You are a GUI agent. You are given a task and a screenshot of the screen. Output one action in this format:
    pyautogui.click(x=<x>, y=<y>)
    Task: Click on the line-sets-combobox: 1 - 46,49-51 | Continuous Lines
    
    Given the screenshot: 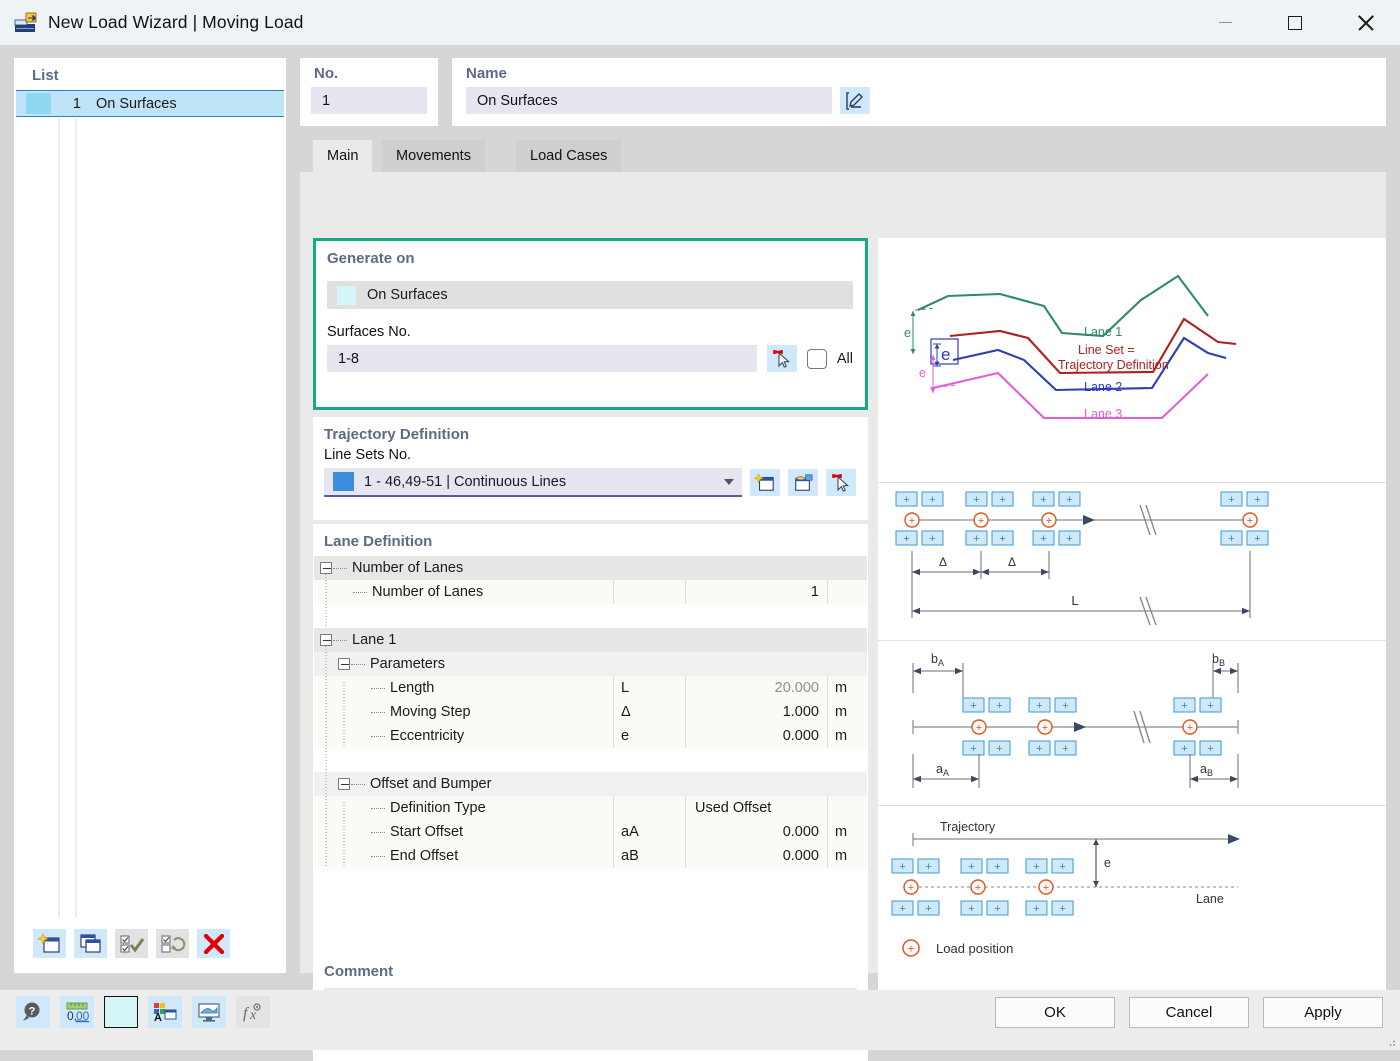 What is the action you would take?
    pyautogui.click(x=533, y=482)
    